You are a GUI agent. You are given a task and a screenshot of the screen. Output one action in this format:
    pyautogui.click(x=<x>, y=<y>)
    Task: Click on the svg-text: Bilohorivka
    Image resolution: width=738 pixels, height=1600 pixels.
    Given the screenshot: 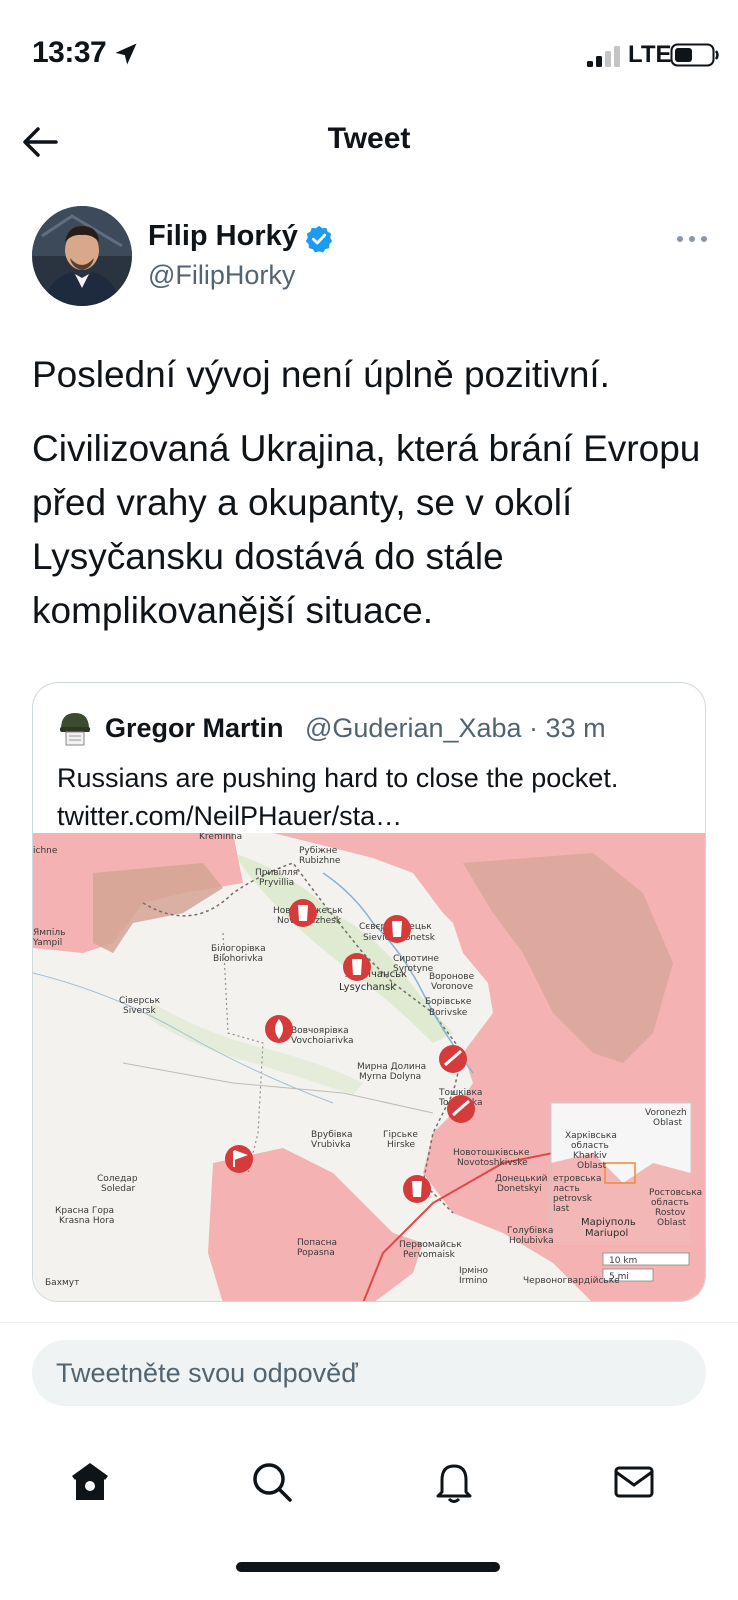 What is the action you would take?
    pyautogui.click(x=238, y=959)
    